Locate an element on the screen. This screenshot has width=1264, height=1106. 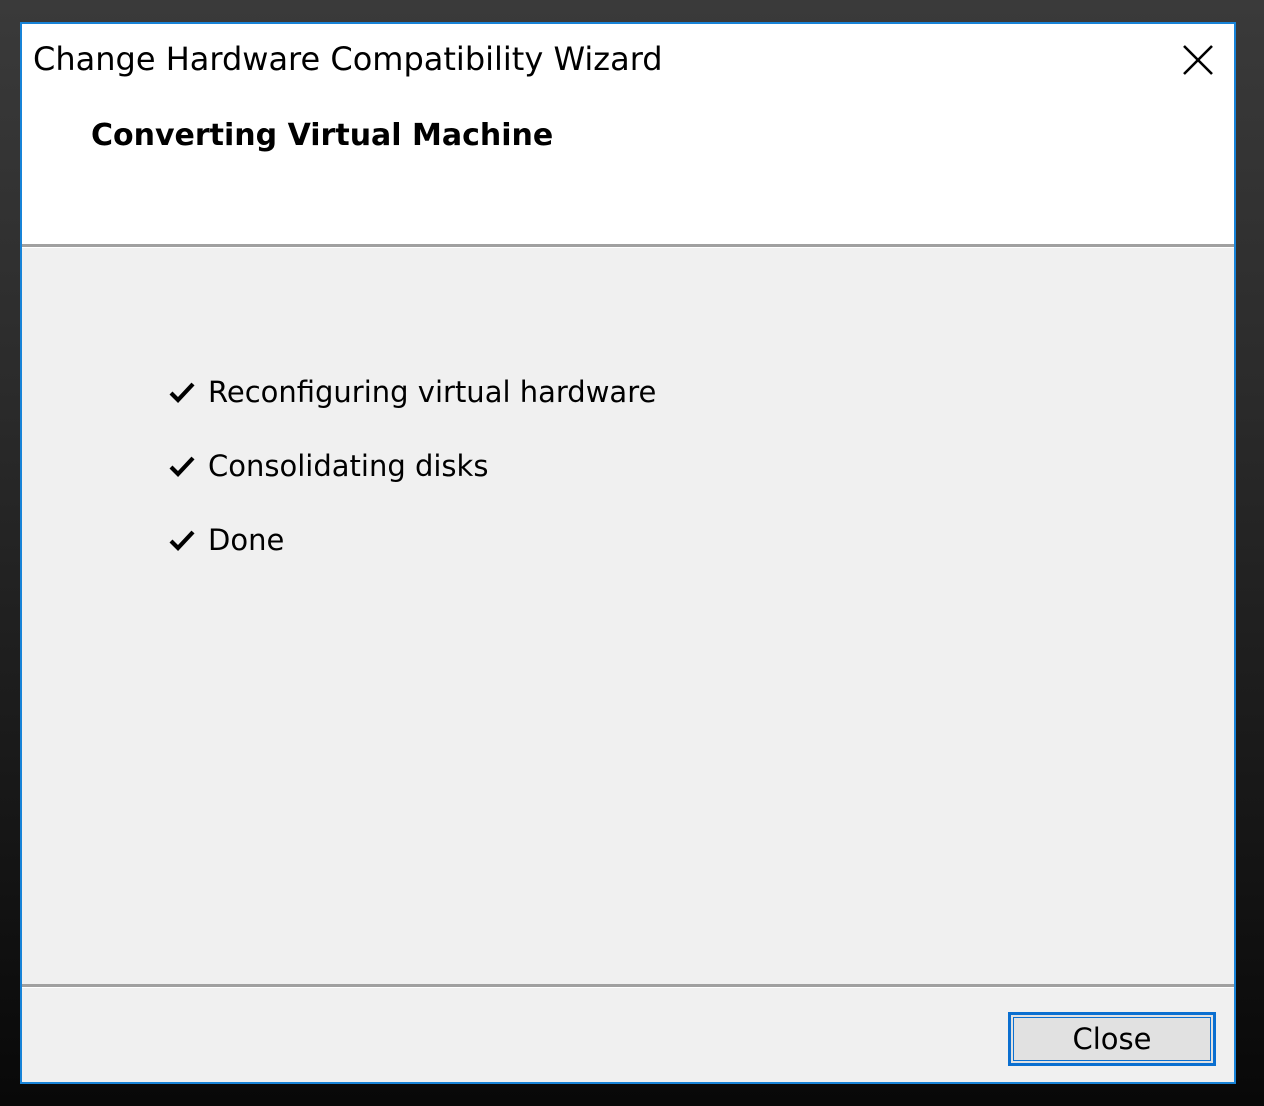
close-icon is located at coordinates (1198, 60).